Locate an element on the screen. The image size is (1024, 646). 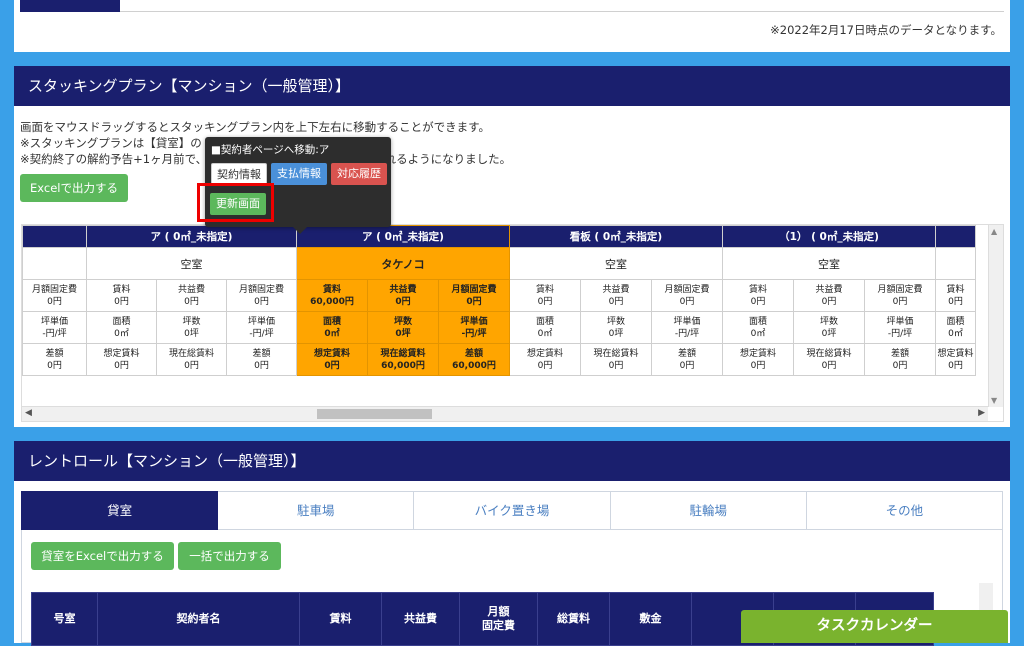
export-rooms-excel-button: 貸室をExcelで出力する is located at coordinates (102, 556).